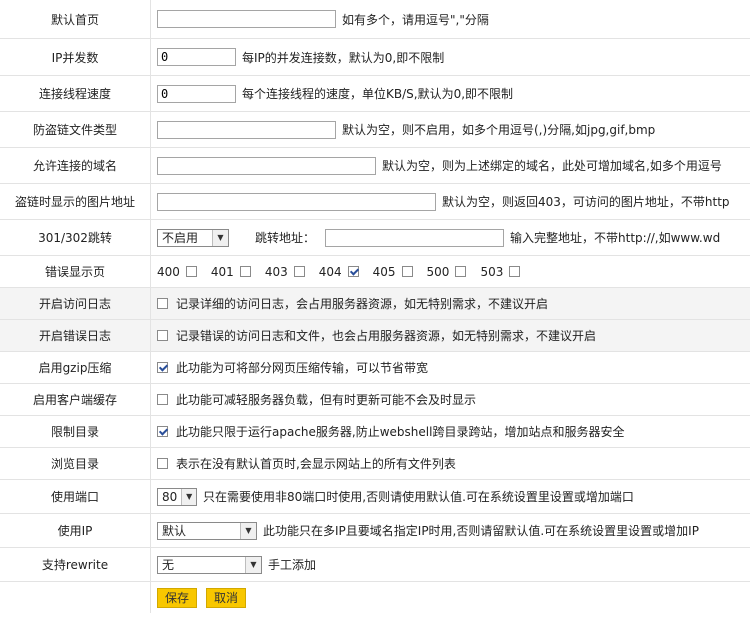 This screenshot has height=620, width=750. I want to click on ip-concurrency-input, so click(196, 57).